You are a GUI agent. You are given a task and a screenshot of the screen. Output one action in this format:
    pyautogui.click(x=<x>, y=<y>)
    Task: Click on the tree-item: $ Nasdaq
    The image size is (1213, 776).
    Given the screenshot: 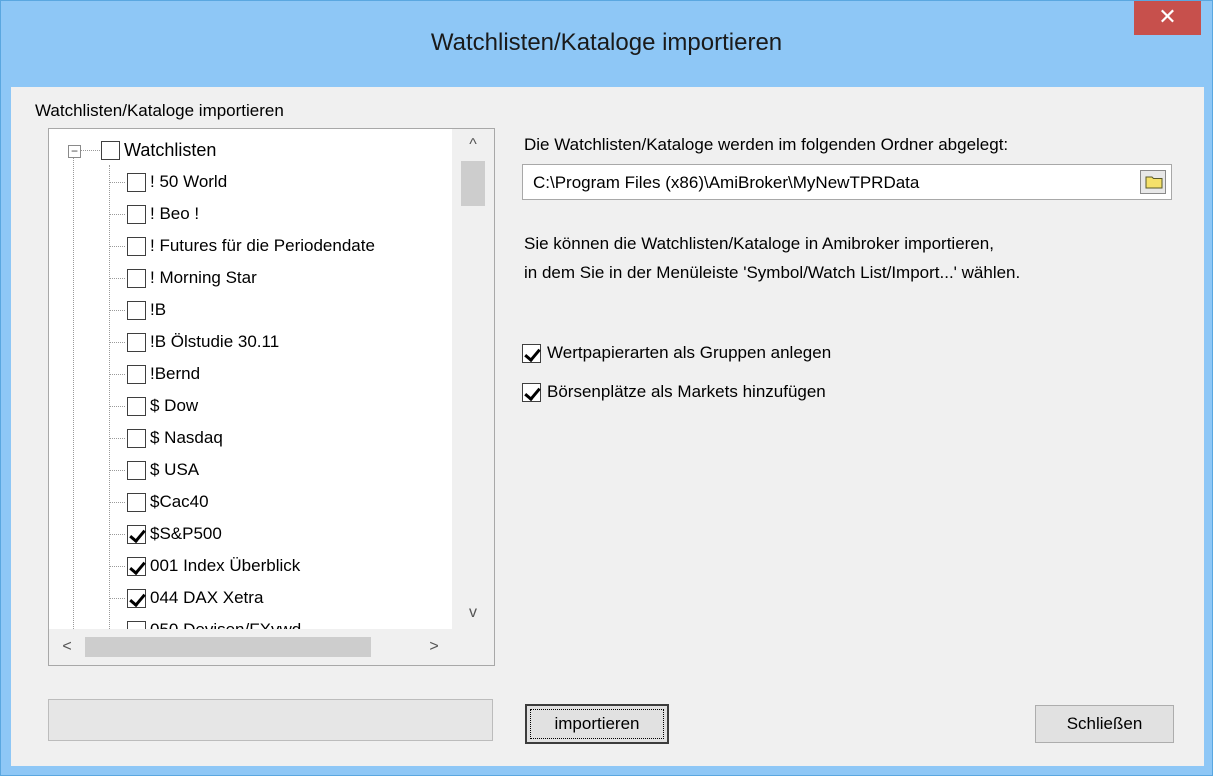 What is the action you would take?
    pyautogui.click(x=175, y=438)
    